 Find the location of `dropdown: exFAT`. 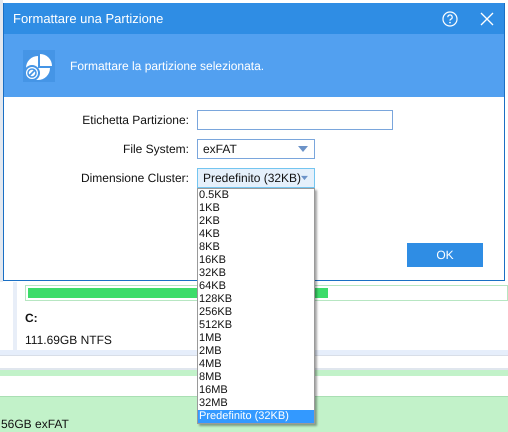

dropdown: exFAT is located at coordinates (256, 149).